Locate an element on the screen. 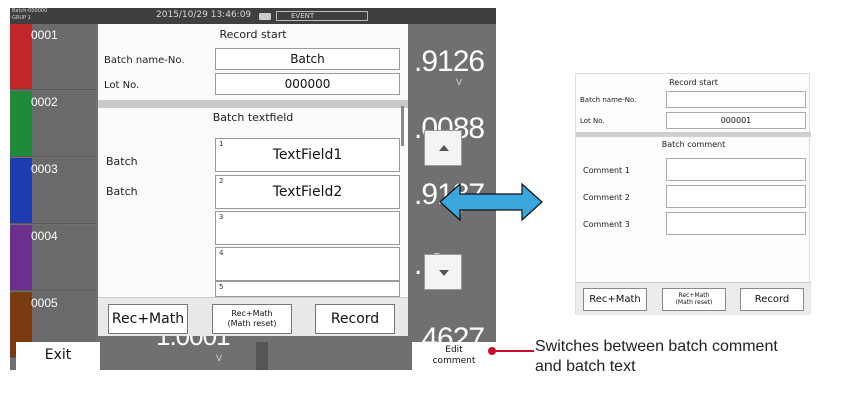  text-field-5: 5 is located at coordinates (307, 289).